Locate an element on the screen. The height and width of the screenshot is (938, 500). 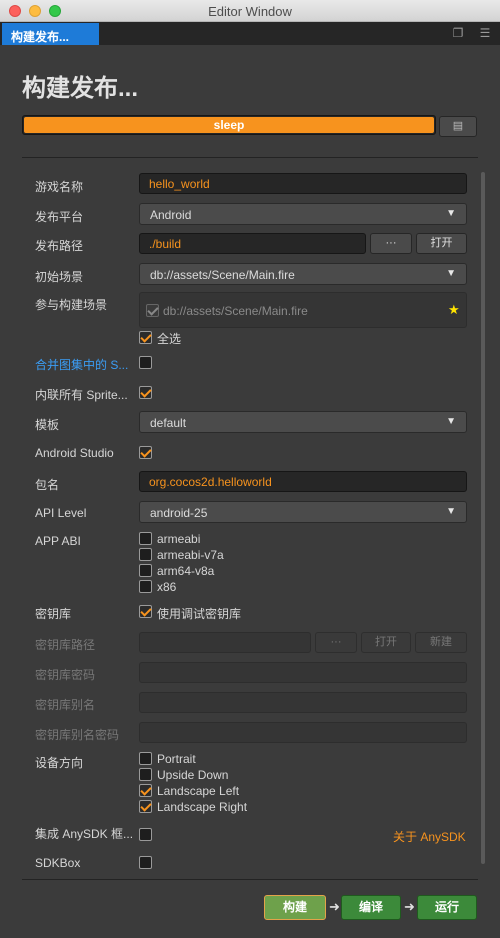
menu-icon: ☰ is located at coordinates (485, 33).